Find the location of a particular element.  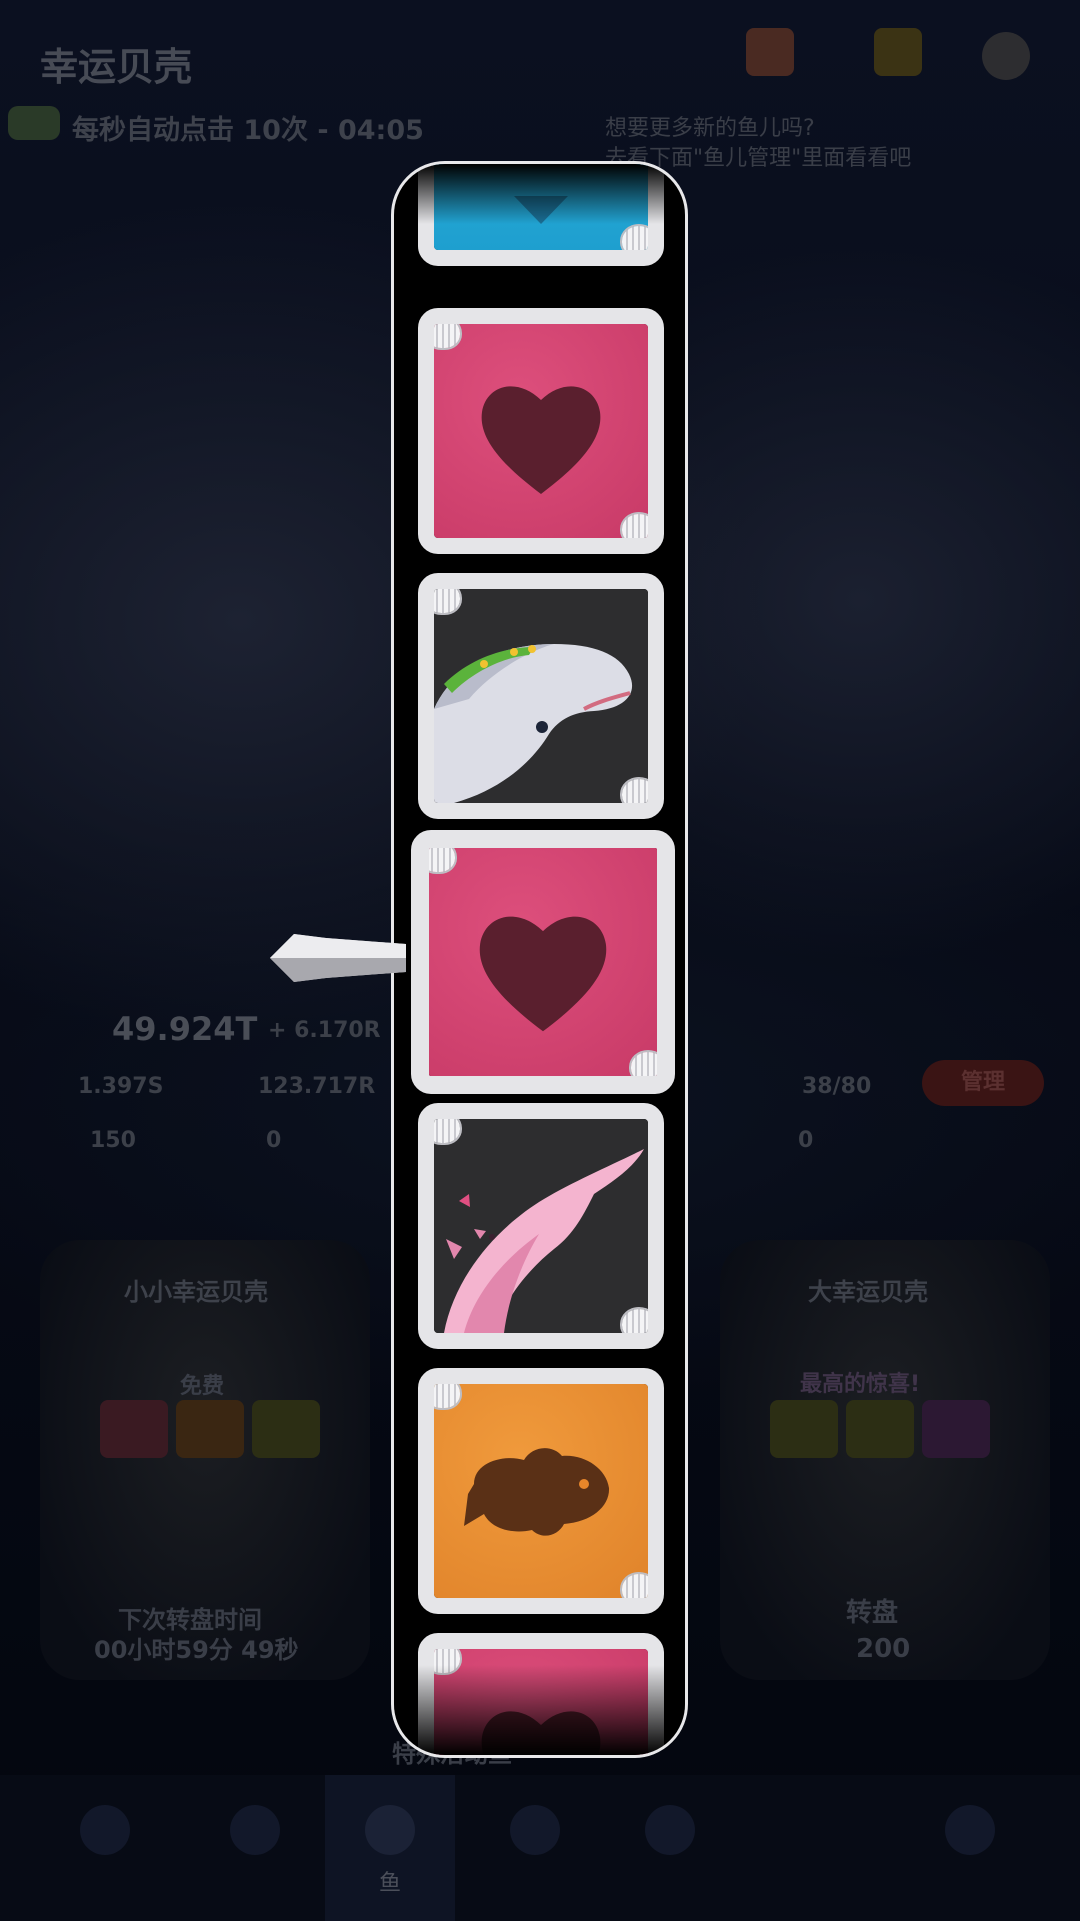

nav-tab-fish-label: 鱼 is located at coordinates (389, 1883).